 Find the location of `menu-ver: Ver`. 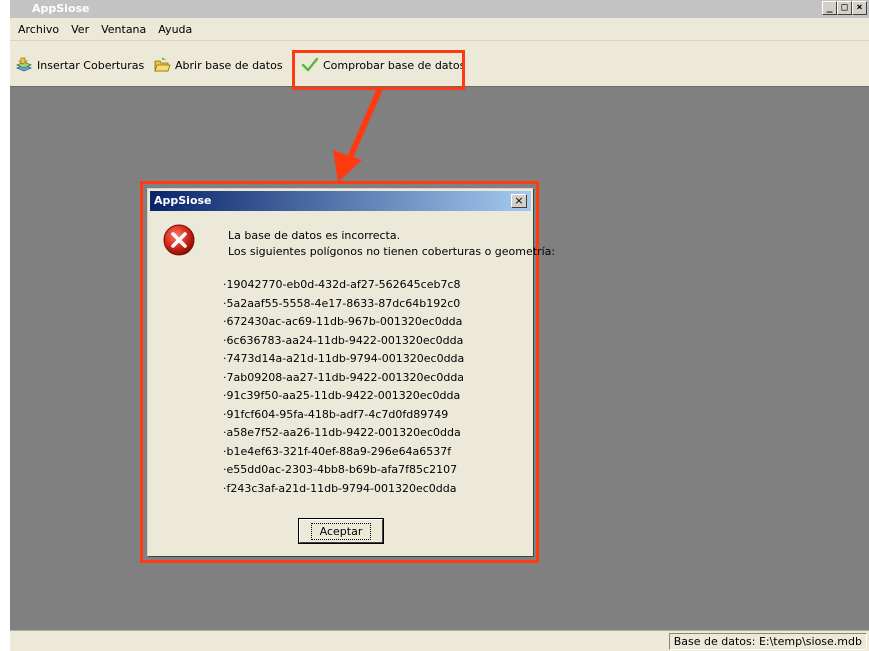

menu-ver: Ver is located at coordinates (80, 29).